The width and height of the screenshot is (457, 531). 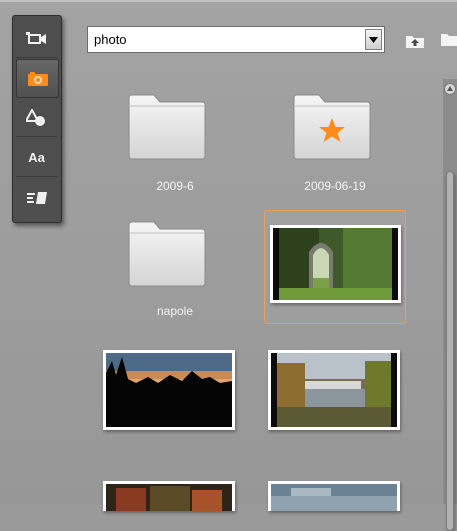 I want to click on photo-tab, so click(x=37, y=78).